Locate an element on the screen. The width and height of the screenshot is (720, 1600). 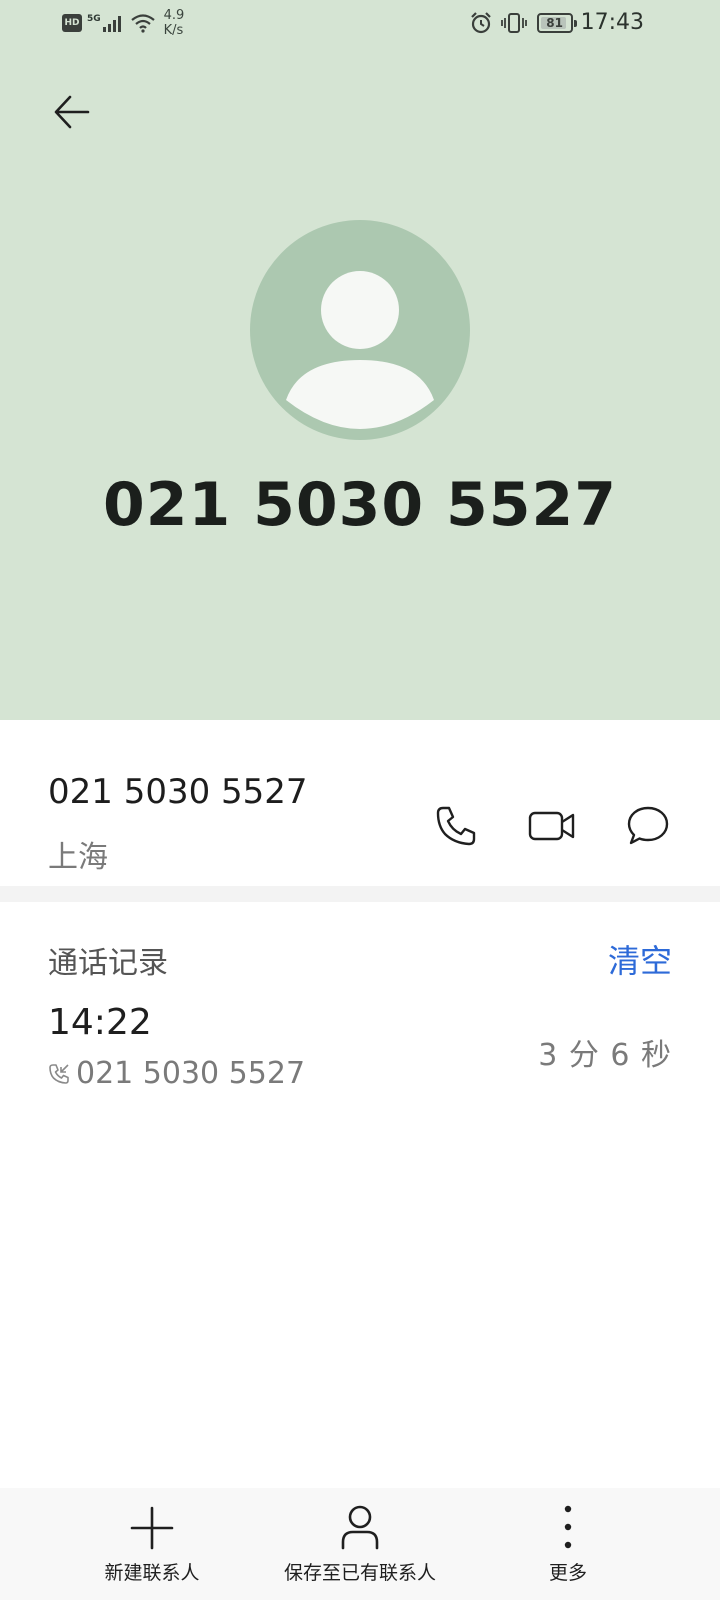
status-right: 81 17:43 is located at coordinates (556, 22).